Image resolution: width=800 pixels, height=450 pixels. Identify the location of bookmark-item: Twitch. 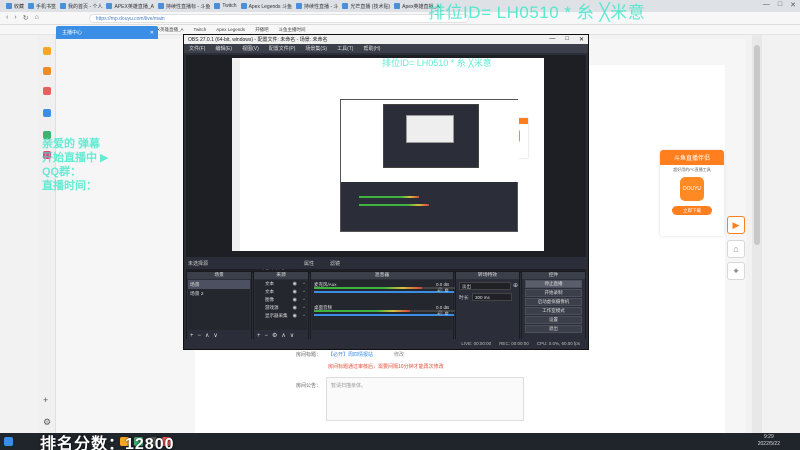
(200, 29).